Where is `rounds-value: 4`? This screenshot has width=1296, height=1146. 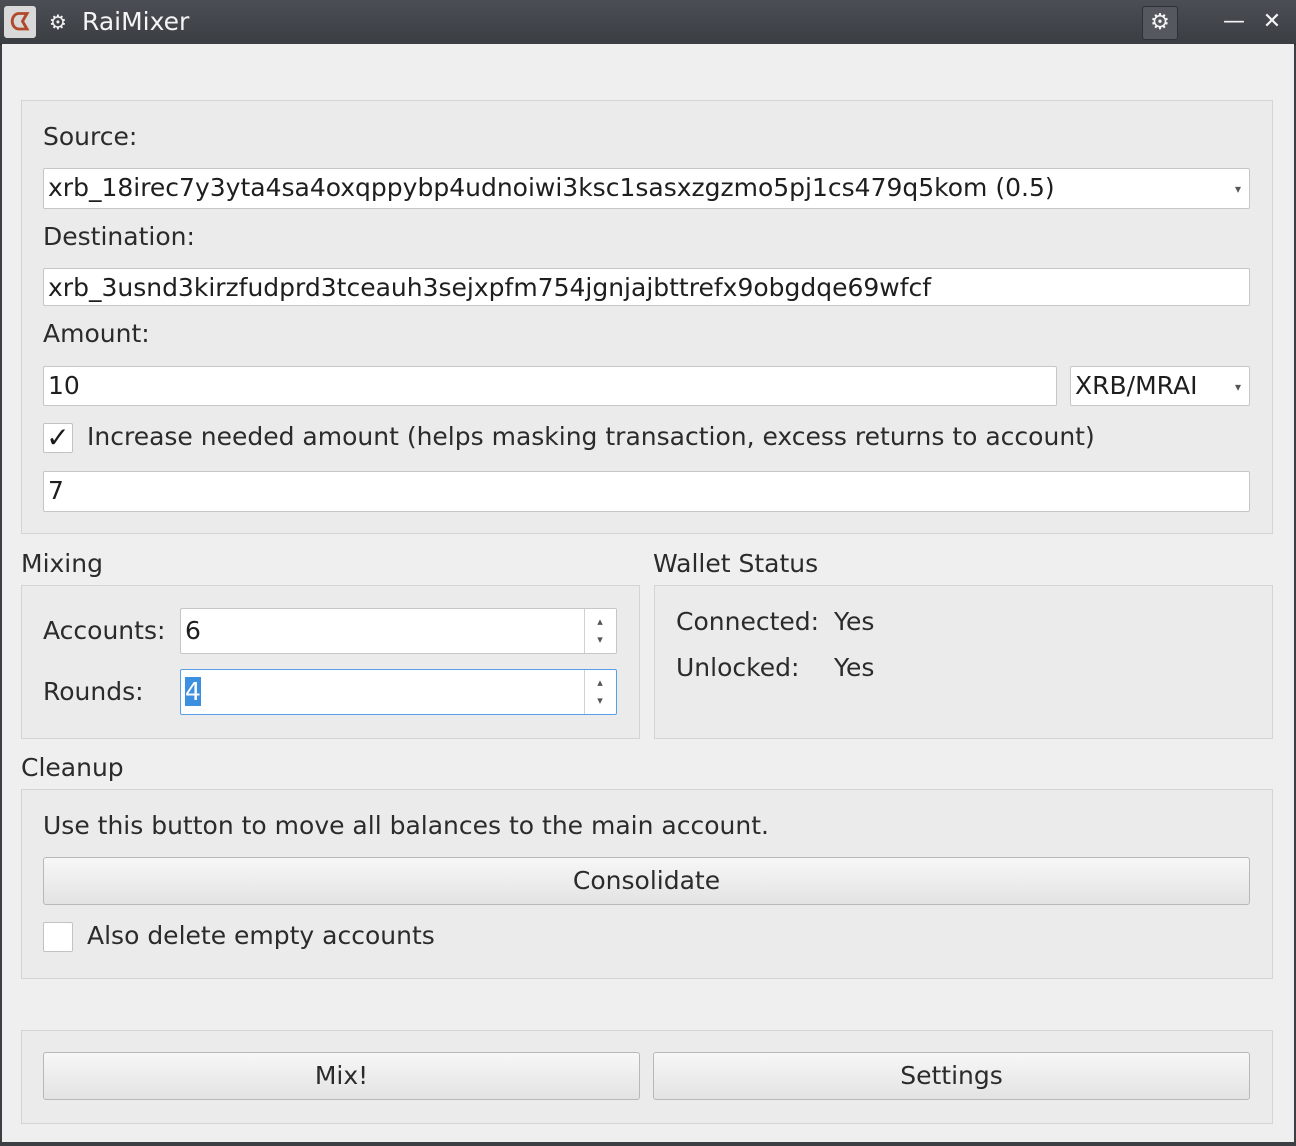 rounds-value: 4 is located at coordinates (193, 691).